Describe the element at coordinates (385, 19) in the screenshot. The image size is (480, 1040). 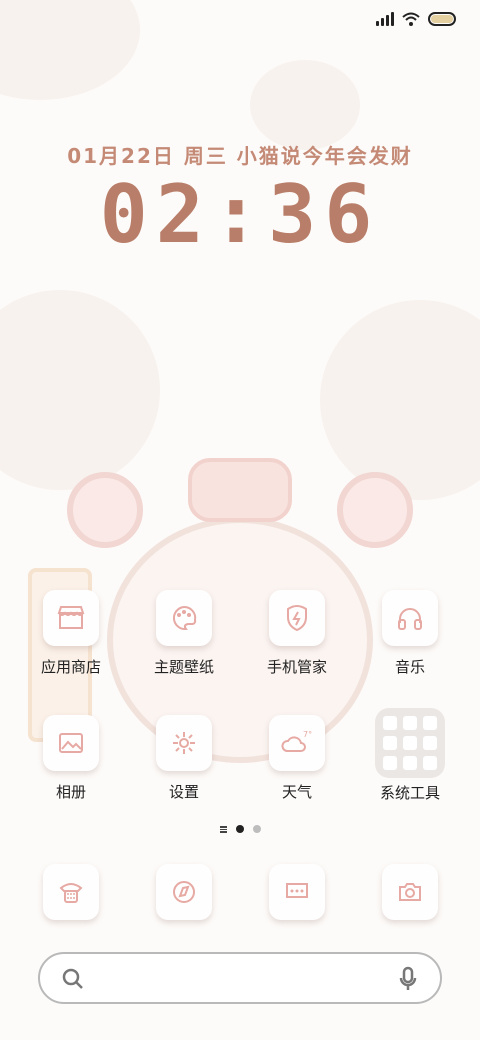
I see `signal-icon` at that location.